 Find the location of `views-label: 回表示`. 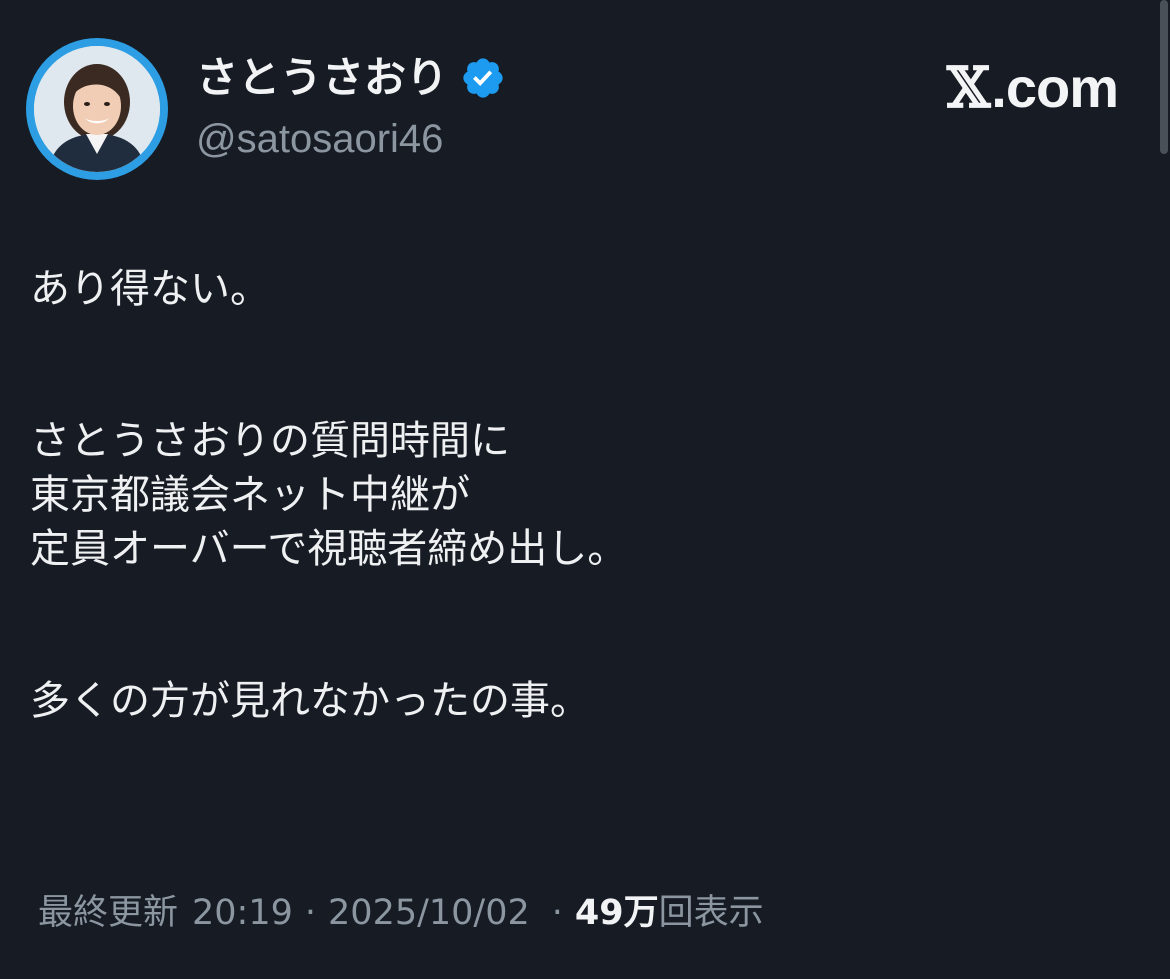

views-label: 回表示 is located at coordinates (711, 913).